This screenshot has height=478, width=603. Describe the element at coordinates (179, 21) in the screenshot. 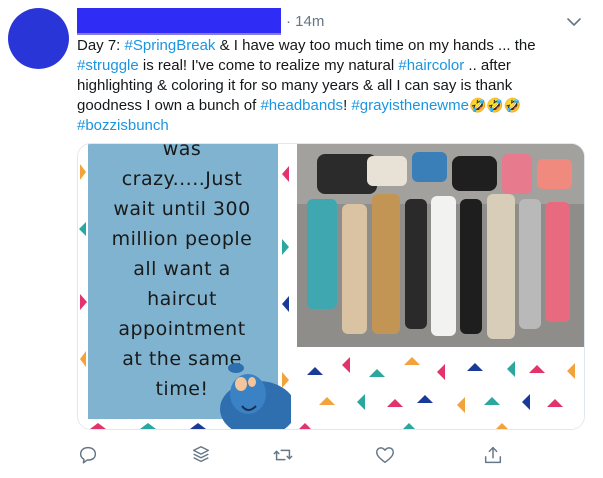

I see `redacted-user-name` at that location.